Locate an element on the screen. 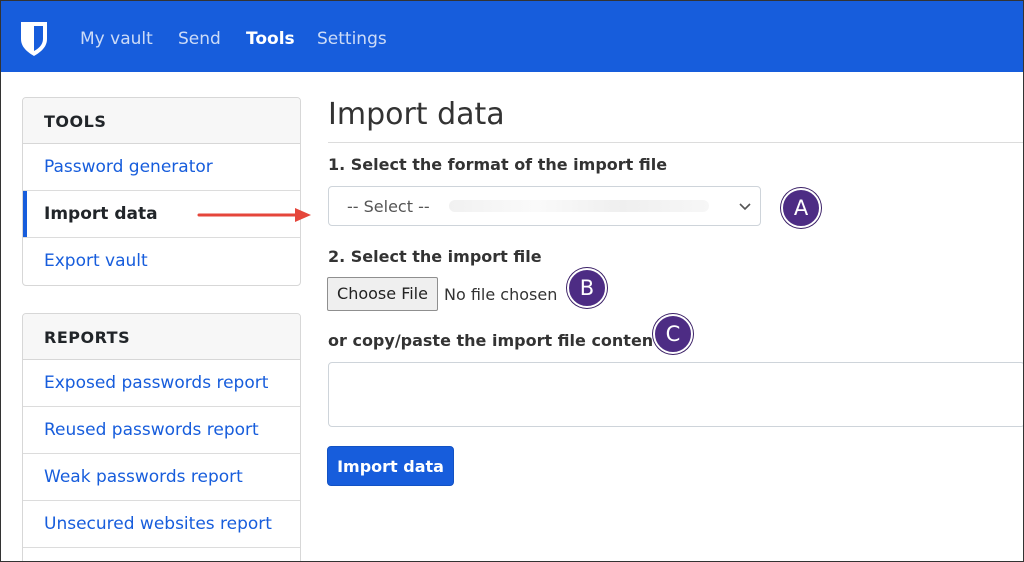  page-title: Import data is located at coordinates (416, 114).